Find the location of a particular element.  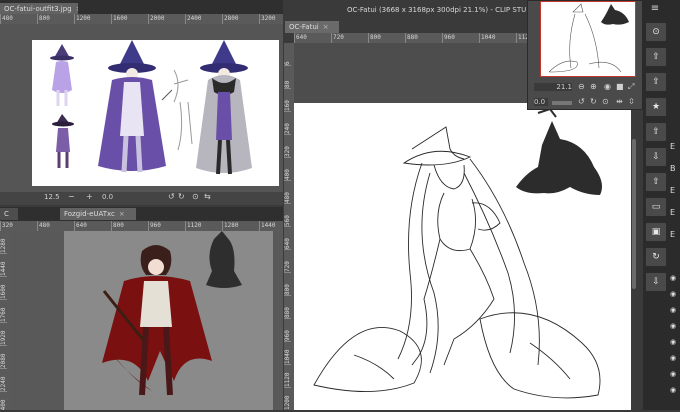

navigator-angle-value: 0.0 is located at coordinates (541, 102).